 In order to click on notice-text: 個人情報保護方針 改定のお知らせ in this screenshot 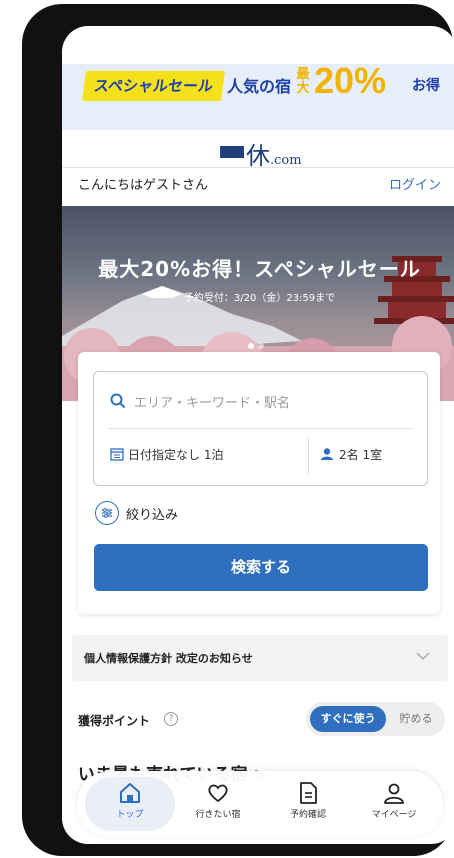, I will do `click(168, 658)`.